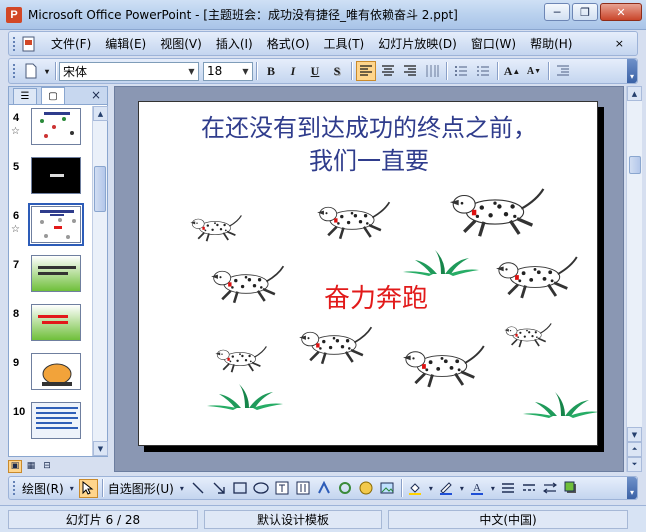 Image resolution: width=646 pixels, height=532 pixels. What do you see at coordinates (483, 71) in the screenshot?
I see `bullets-icon` at bounding box center [483, 71].